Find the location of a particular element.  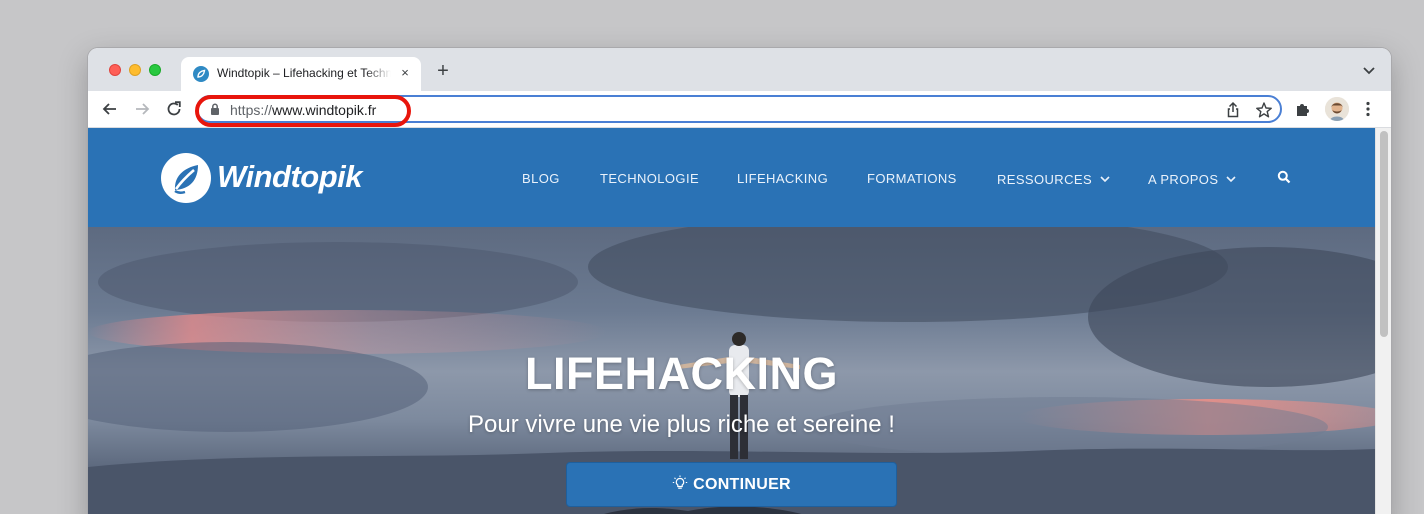

nav-label: LIFEHACKING is located at coordinates (783, 178).